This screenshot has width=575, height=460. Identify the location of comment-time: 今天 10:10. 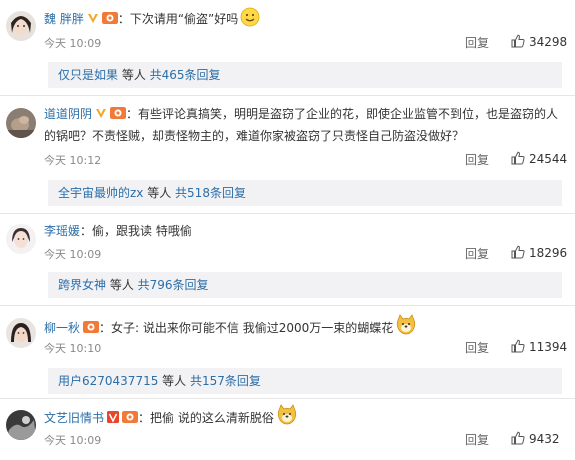
(73, 348).